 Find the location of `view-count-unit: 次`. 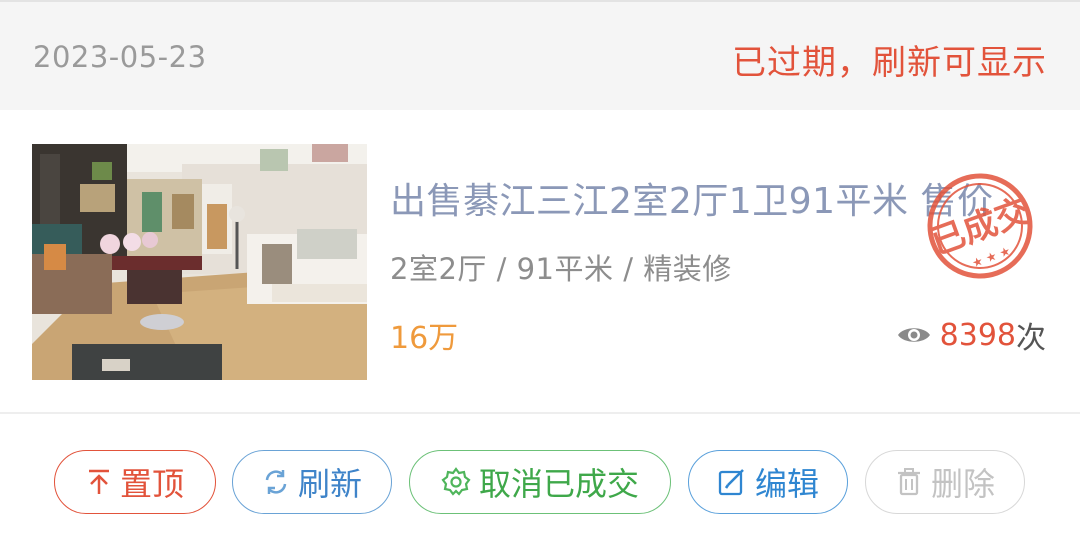

view-count-unit: 次 is located at coordinates (1031, 338).